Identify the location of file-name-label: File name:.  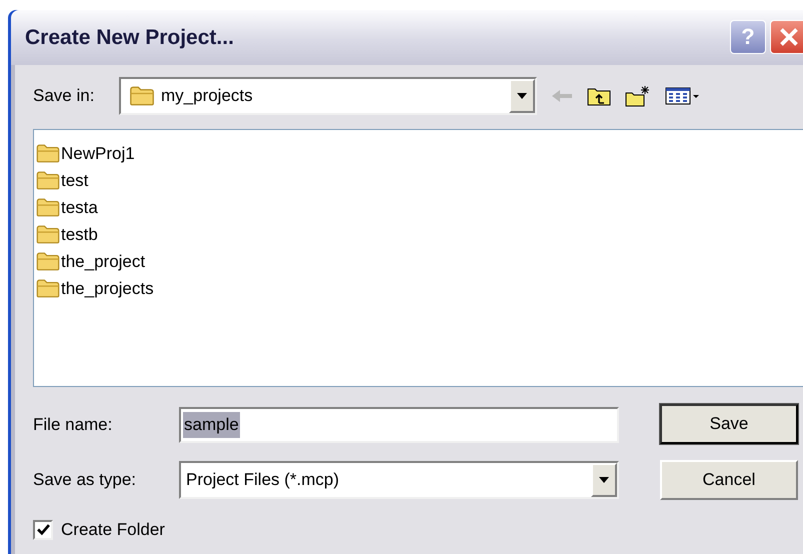
(73, 425).